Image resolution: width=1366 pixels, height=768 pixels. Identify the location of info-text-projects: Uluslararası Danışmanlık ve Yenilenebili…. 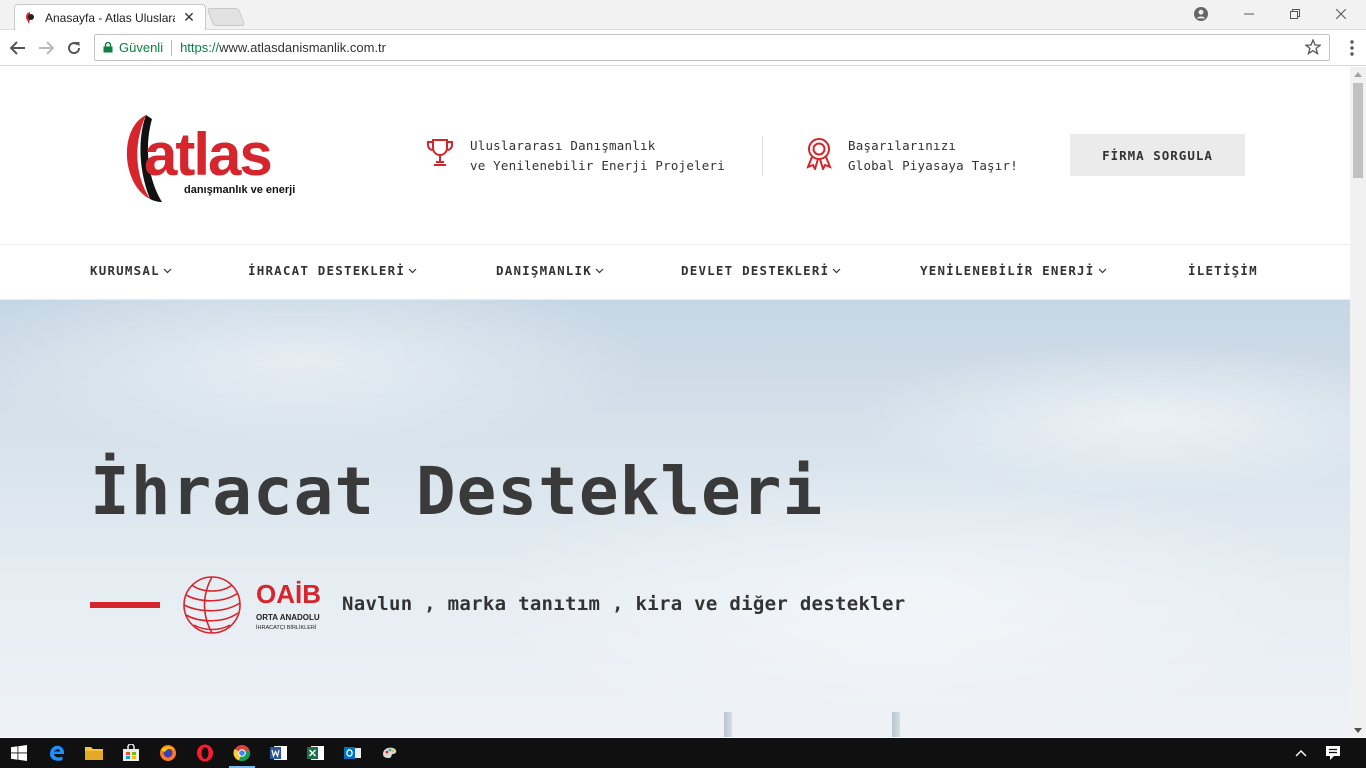
(597, 156).